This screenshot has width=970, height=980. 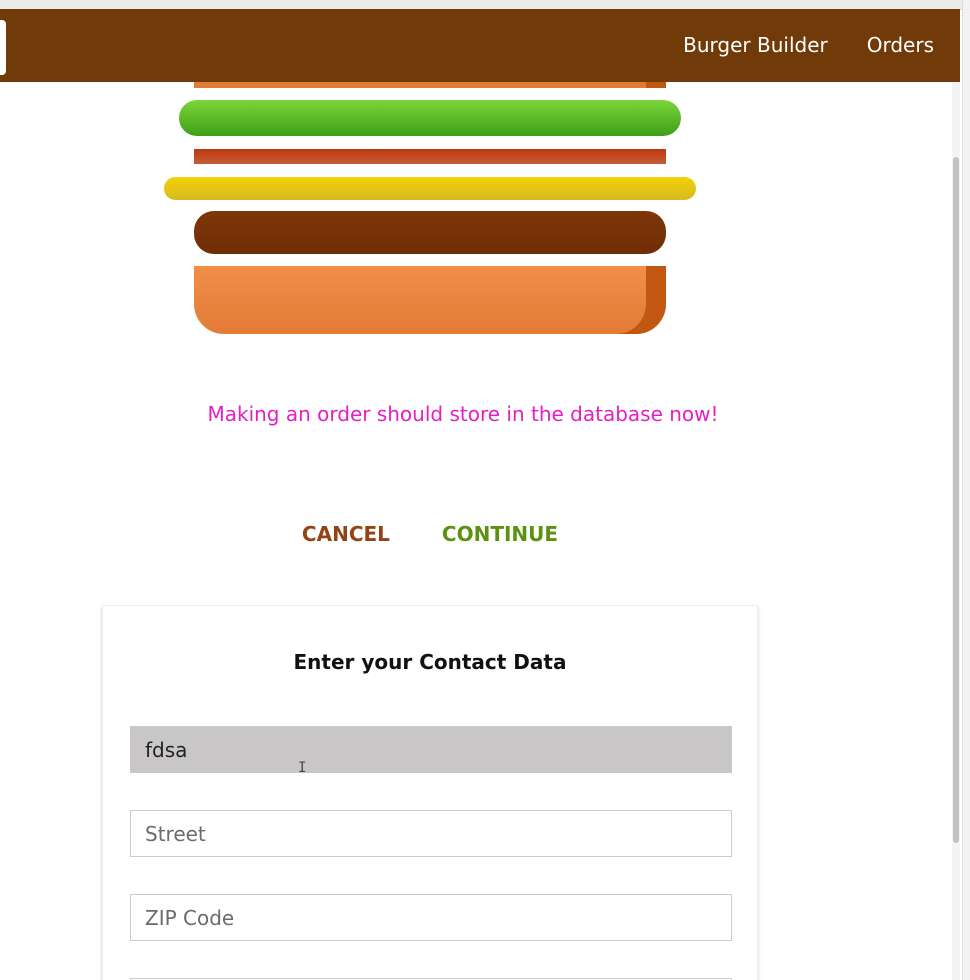 I want to click on contact-form-title: Enter your Contact Data, so click(x=430, y=662).